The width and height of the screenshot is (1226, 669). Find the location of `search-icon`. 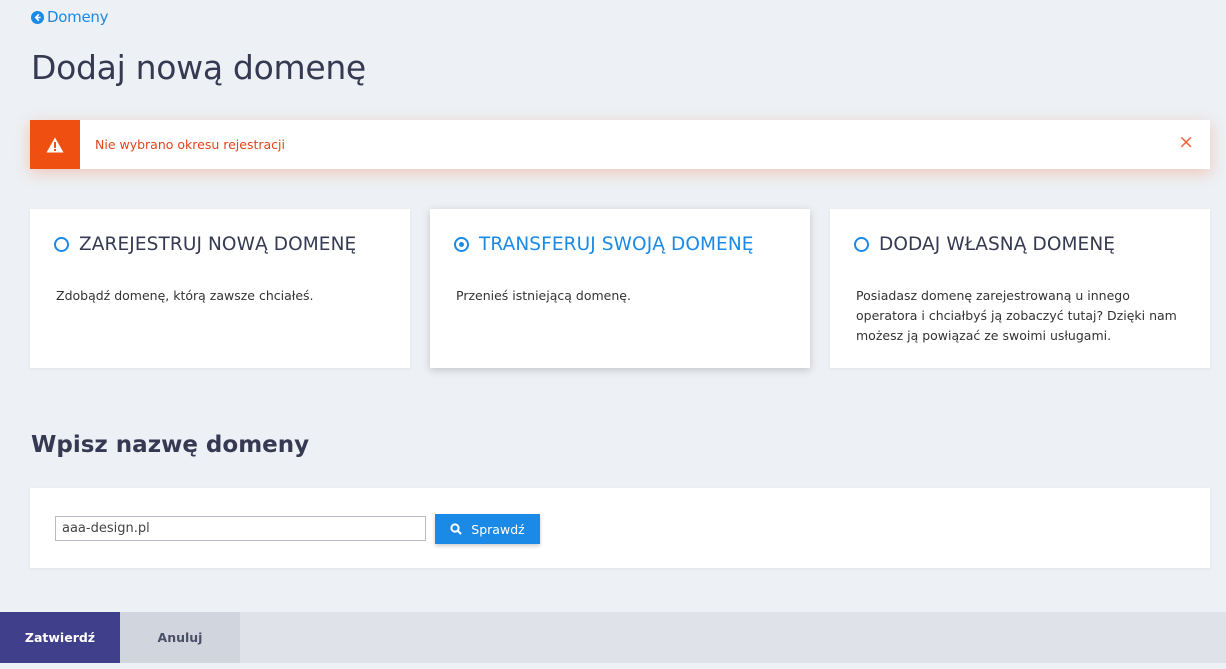

search-icon is located at coordinates (456, 529).